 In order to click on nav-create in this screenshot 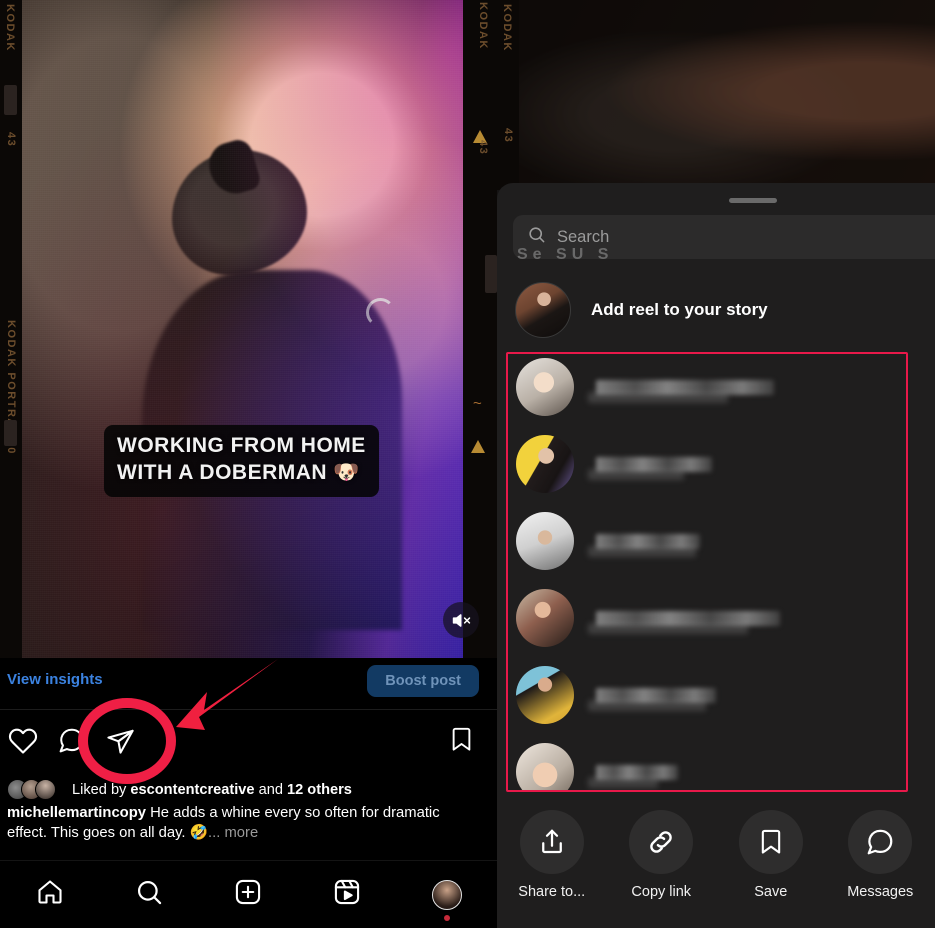, I will do `click(248, 894)`.